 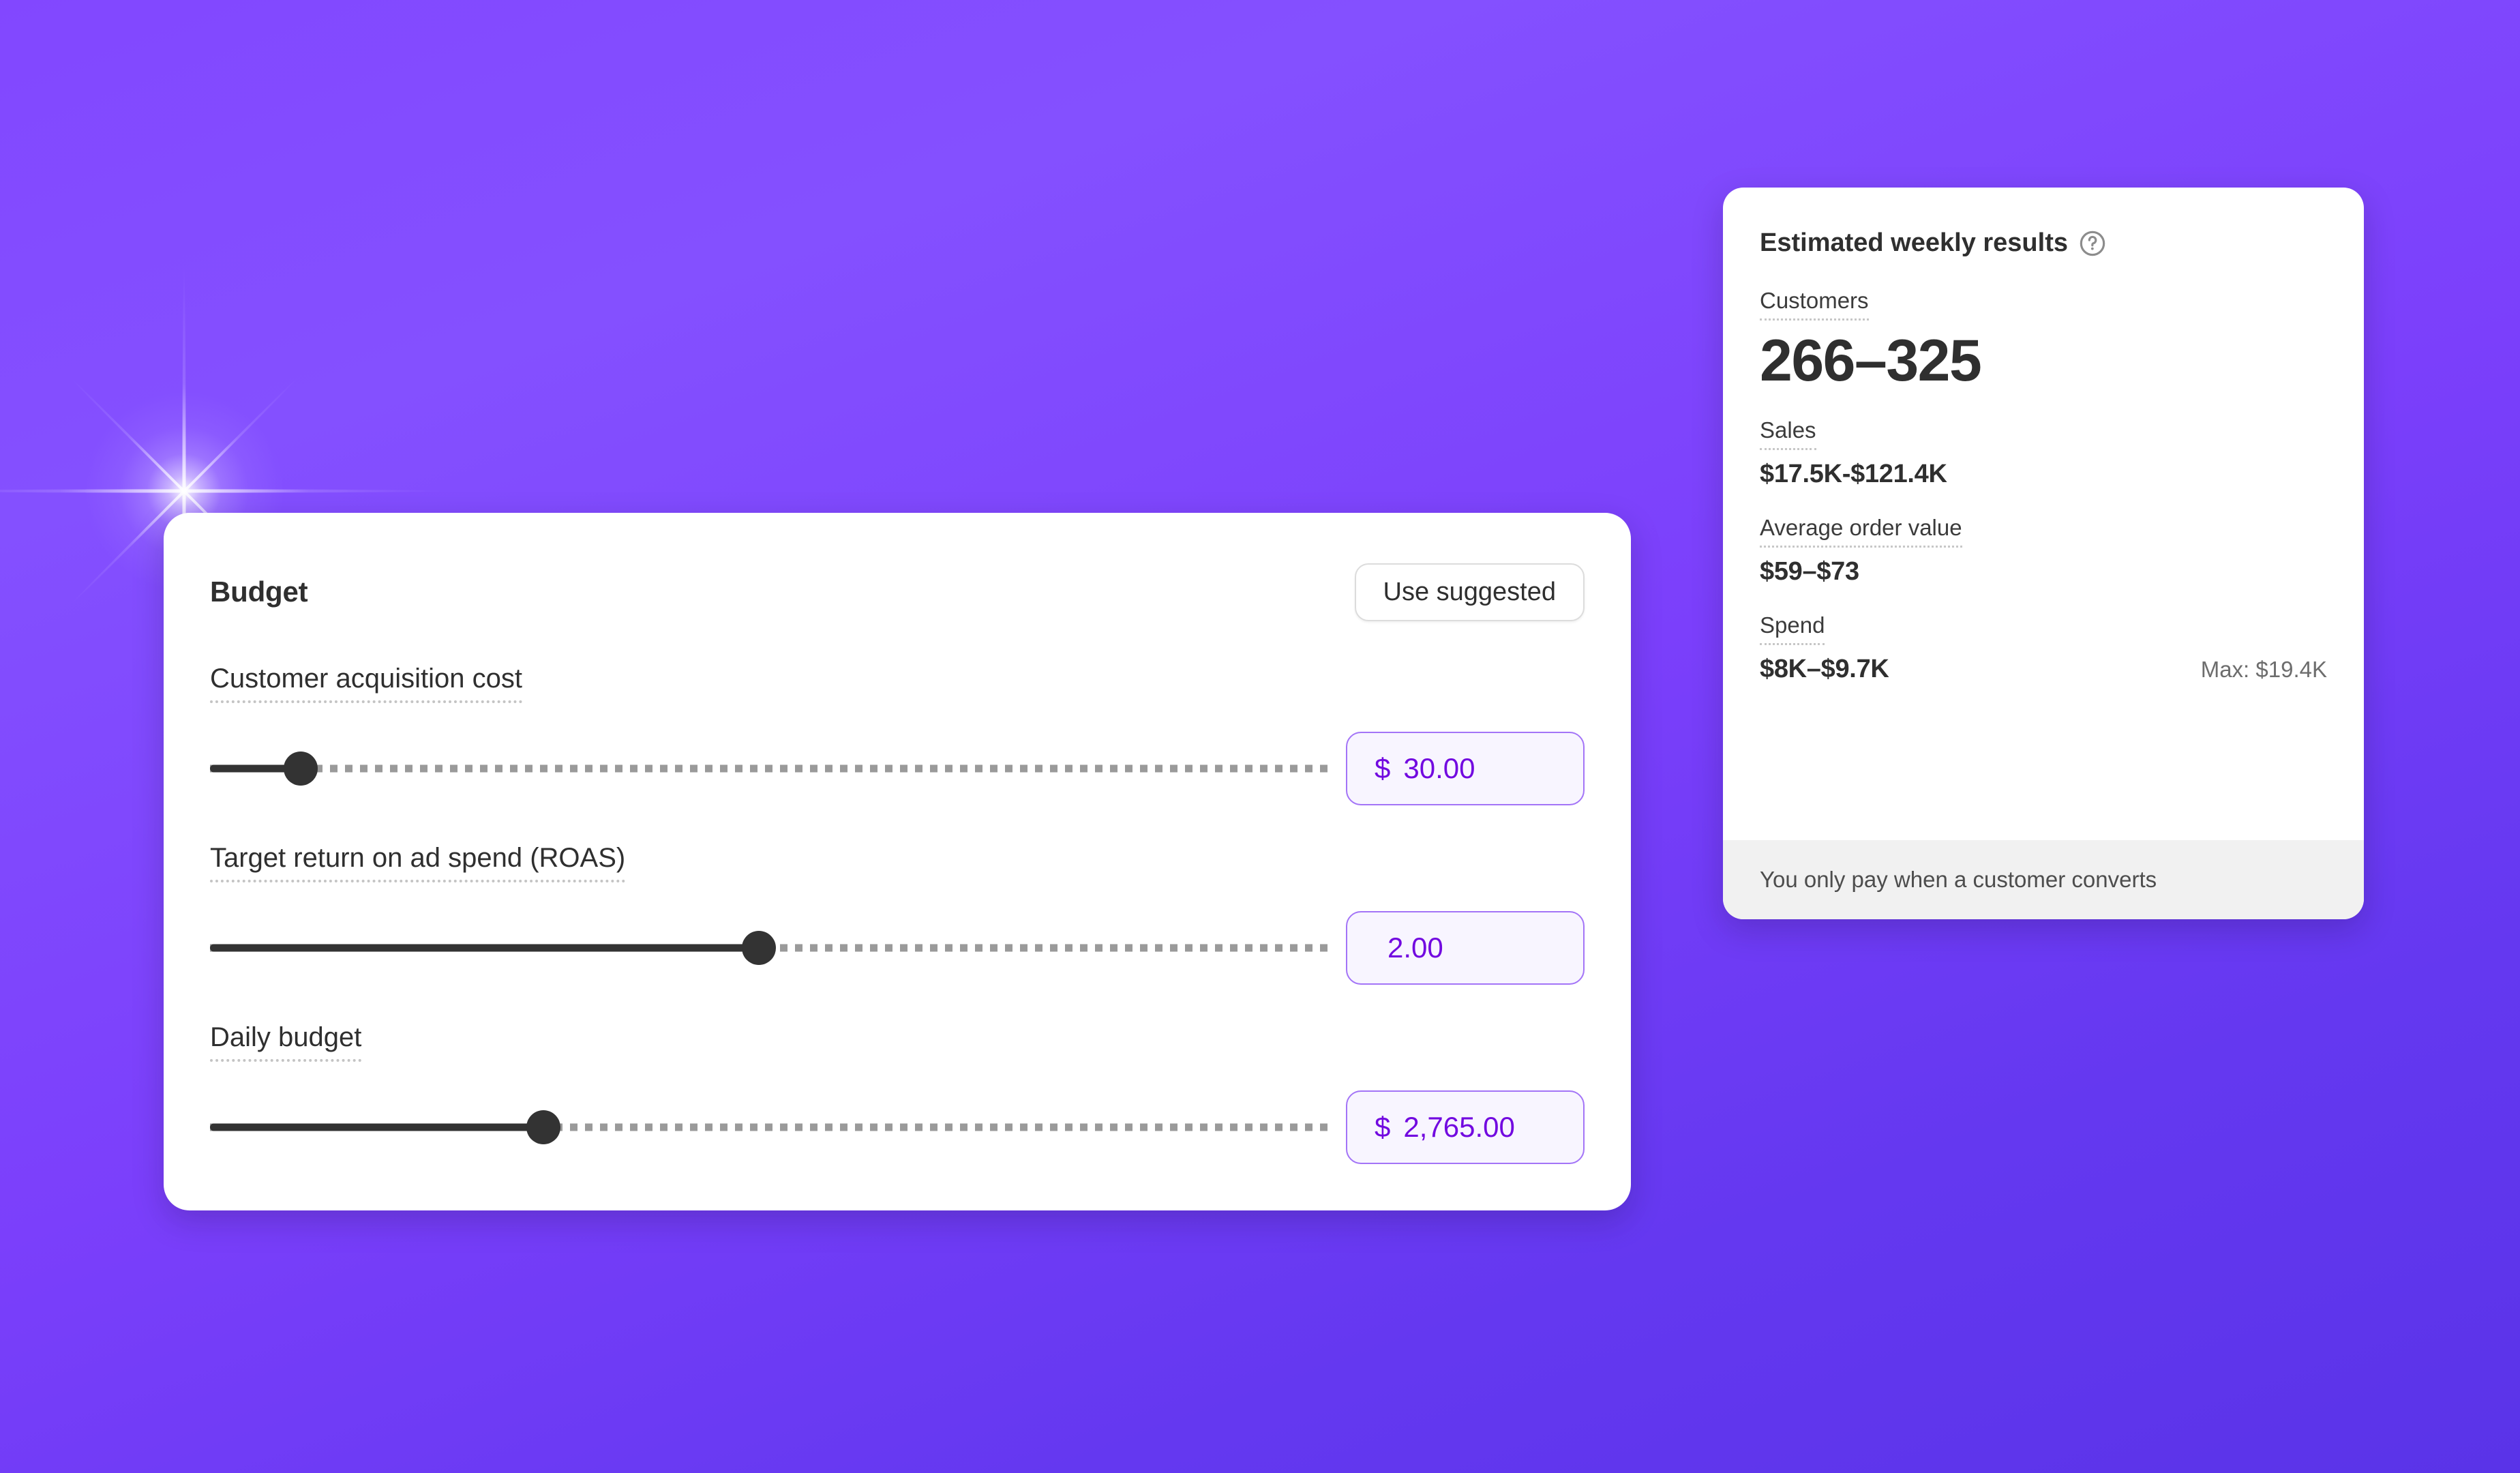 I want to click on input-value-cac: 30.00, so click(x=1439, y=768).